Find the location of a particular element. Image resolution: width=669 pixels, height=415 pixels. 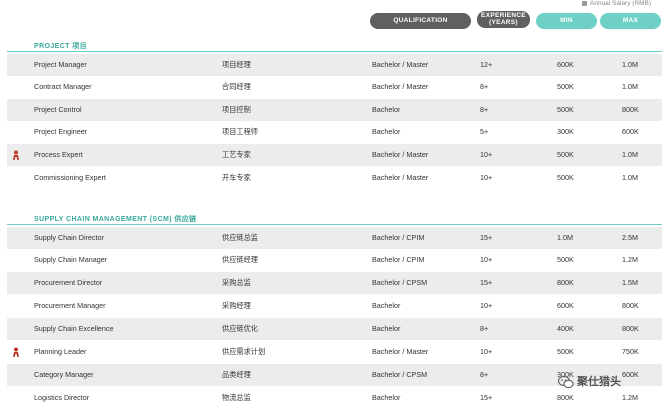

watermark: 聚仕猎头 is located at coordinates (589, 381).